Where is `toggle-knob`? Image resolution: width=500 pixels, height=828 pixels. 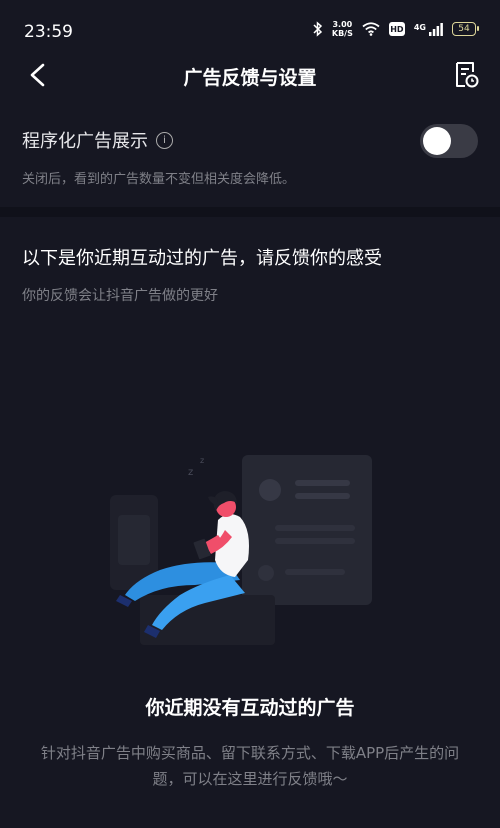 toggle-knob is located at coordinates (437, 141).